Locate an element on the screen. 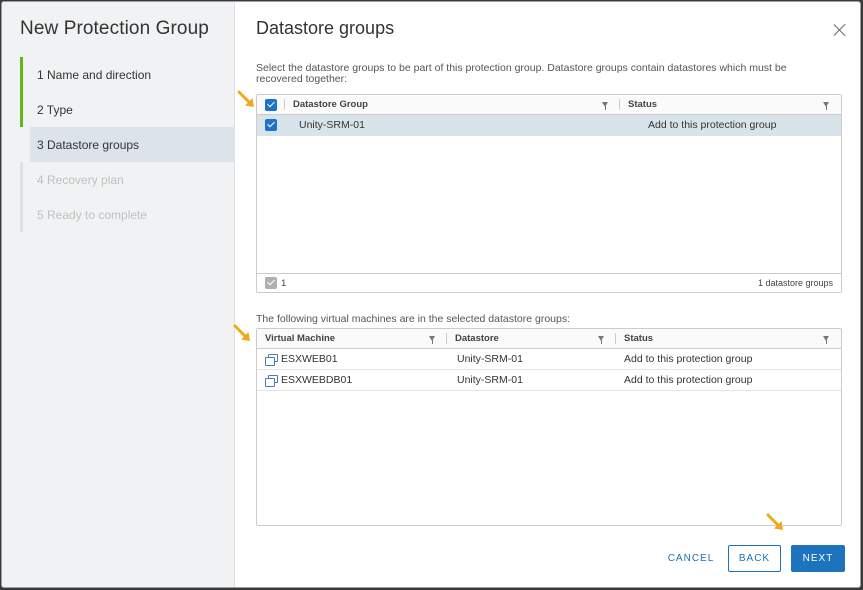 This screenshot has height=590, width=863. datastore-group-name: Unity-SRM-01 is located at coordinates (332, 125).